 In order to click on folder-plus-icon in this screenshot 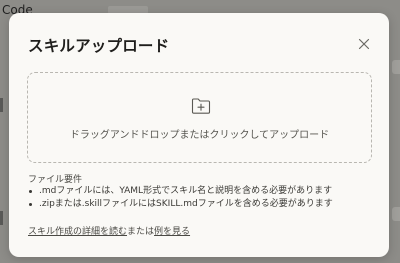, I will do `click(201, 106)`.